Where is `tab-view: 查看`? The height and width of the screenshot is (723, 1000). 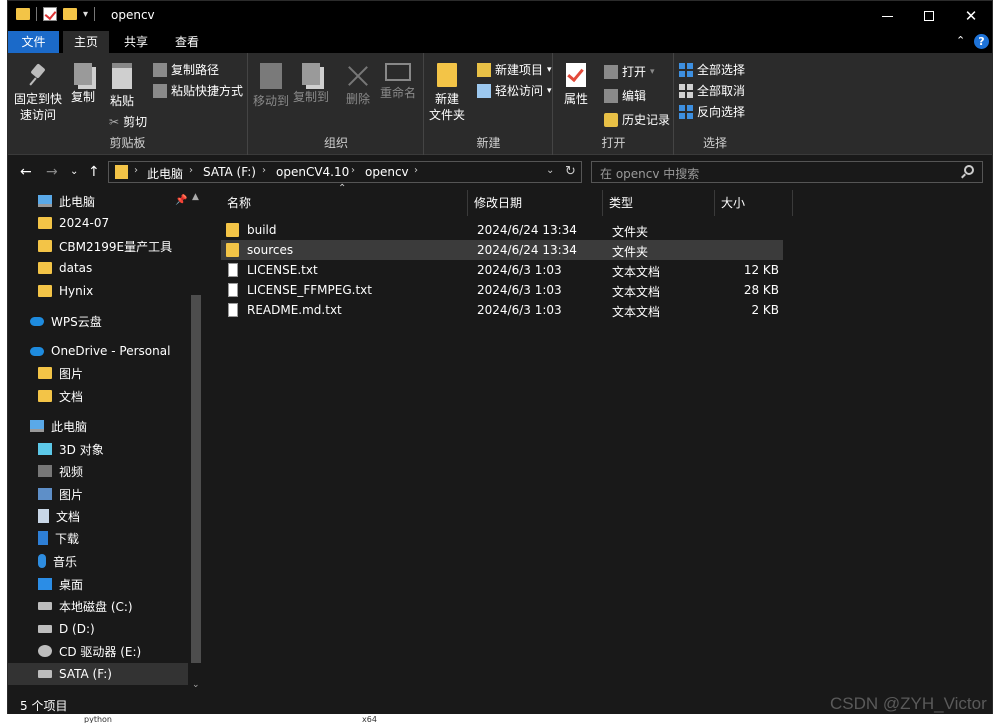
tab-view: 查看 is located at coordinates (187, 42).